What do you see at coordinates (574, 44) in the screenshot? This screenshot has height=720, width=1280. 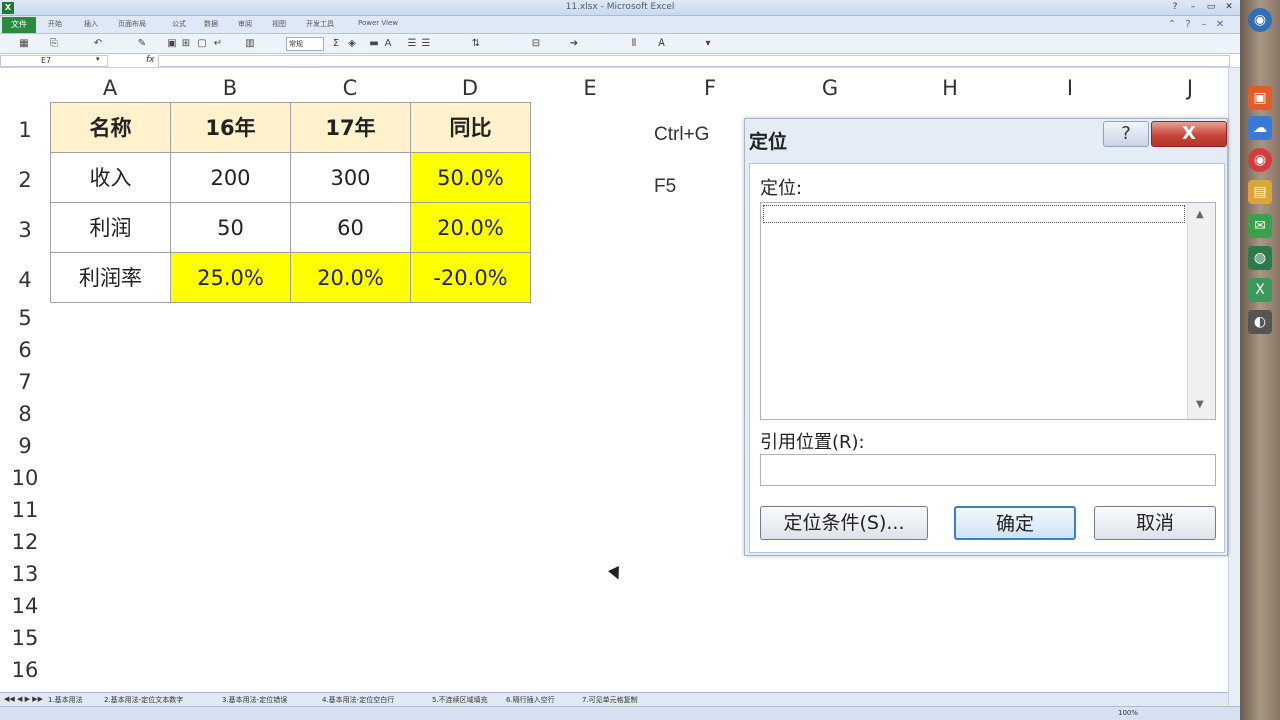 I see `arrow-icon: ➔` at bounding box center [574, 44].